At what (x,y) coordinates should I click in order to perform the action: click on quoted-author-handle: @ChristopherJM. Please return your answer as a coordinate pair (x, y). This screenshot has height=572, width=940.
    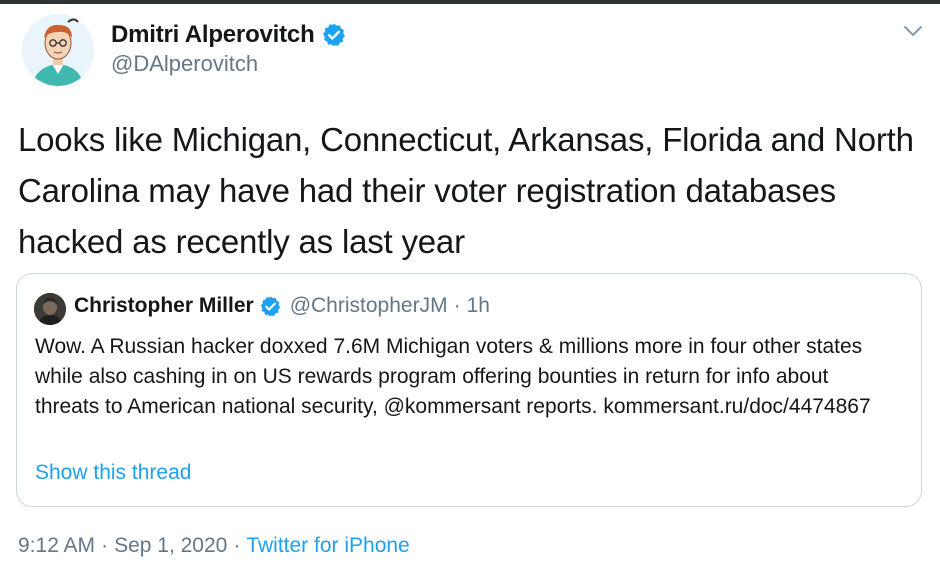
    Looking at the image, I should click on (369, 306).